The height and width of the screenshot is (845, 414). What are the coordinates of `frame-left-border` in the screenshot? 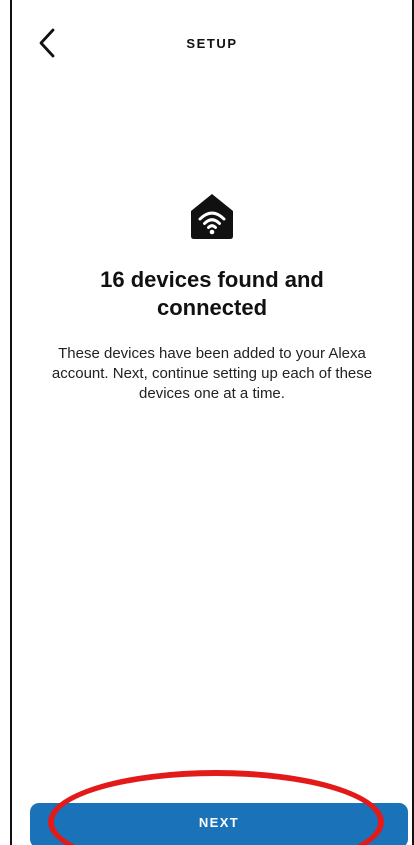 It's located at (11, 422).